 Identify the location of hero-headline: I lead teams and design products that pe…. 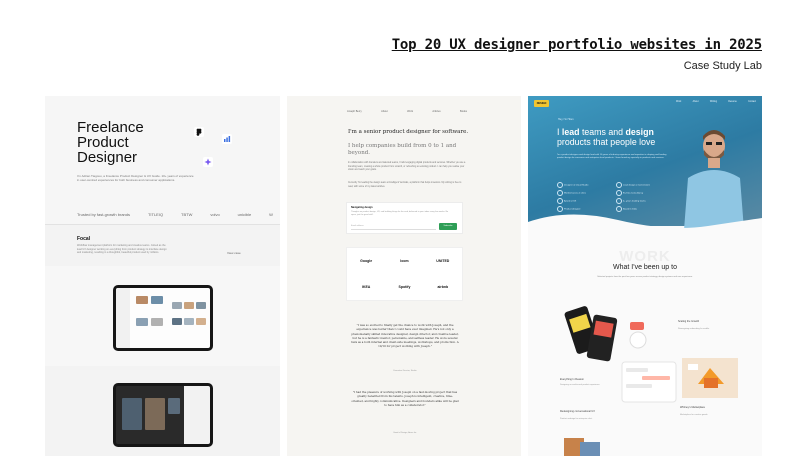
(614, 137).